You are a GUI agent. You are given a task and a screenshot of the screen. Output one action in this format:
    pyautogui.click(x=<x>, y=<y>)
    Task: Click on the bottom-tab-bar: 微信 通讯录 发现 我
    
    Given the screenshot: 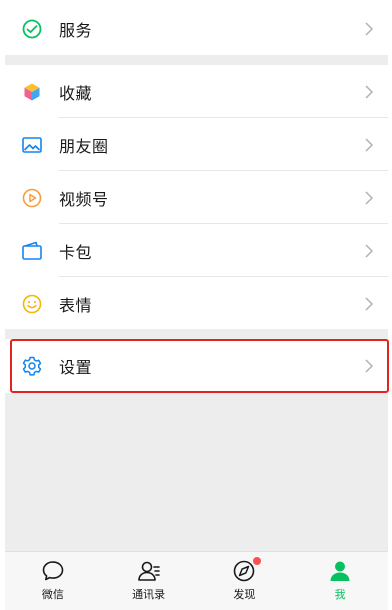 What is the action you would take?
    pyautogui.click(x=196, y=580)
    